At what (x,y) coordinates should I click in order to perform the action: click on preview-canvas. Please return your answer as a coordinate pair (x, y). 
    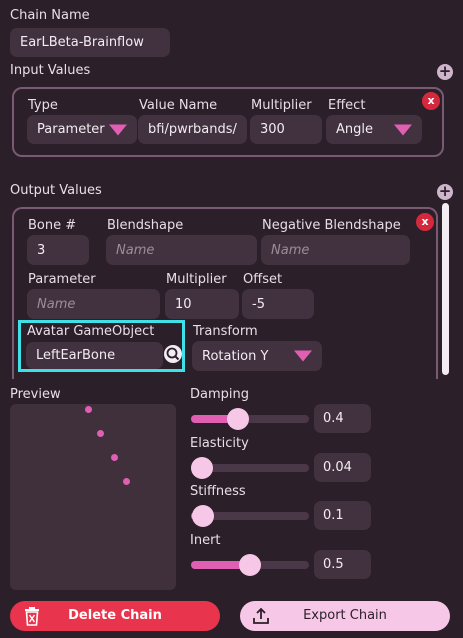
    Looking at the image, I should click on (93, 497).